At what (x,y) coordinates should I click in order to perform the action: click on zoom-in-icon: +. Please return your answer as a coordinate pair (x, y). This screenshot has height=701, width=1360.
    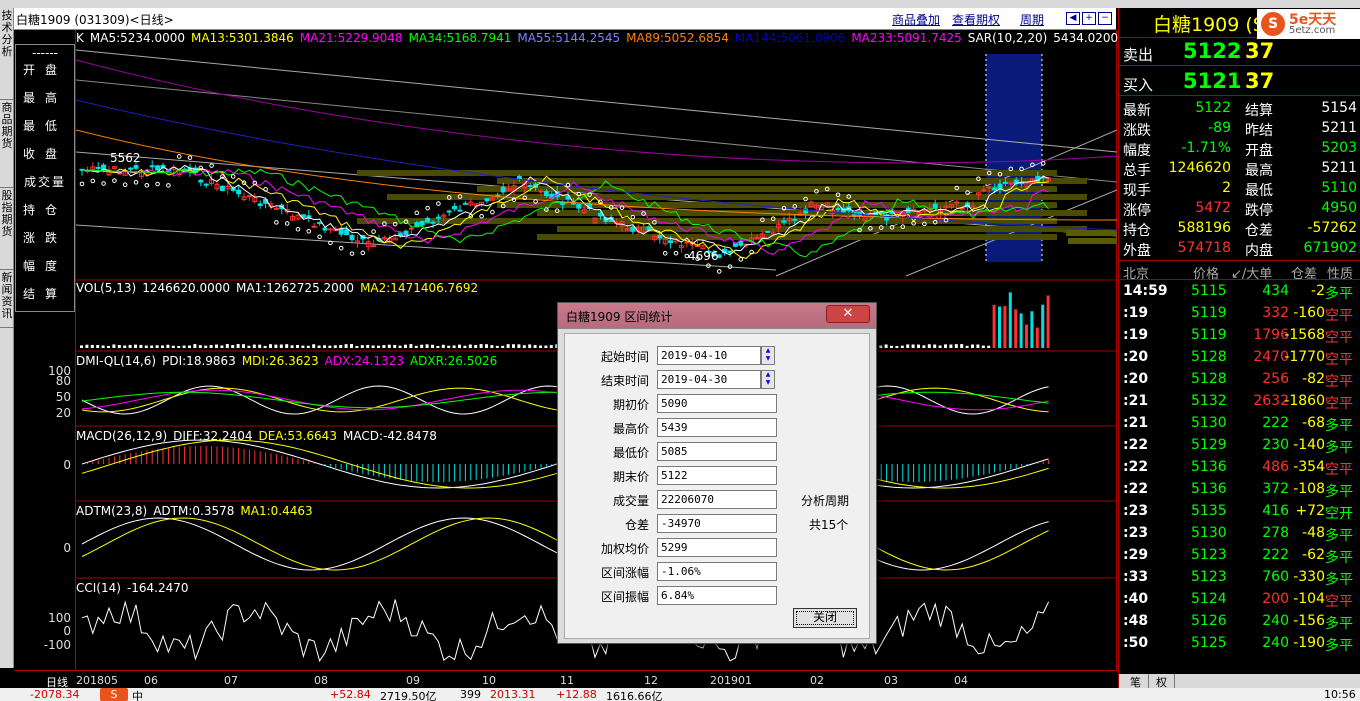
    Looking at the image, I should click on (1089, 18).